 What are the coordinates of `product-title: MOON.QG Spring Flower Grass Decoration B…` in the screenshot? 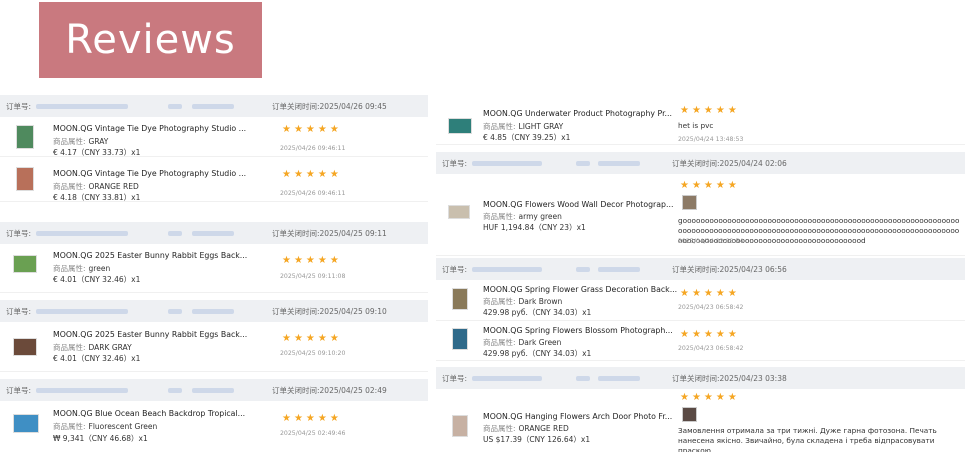 It's located at (580, 289).